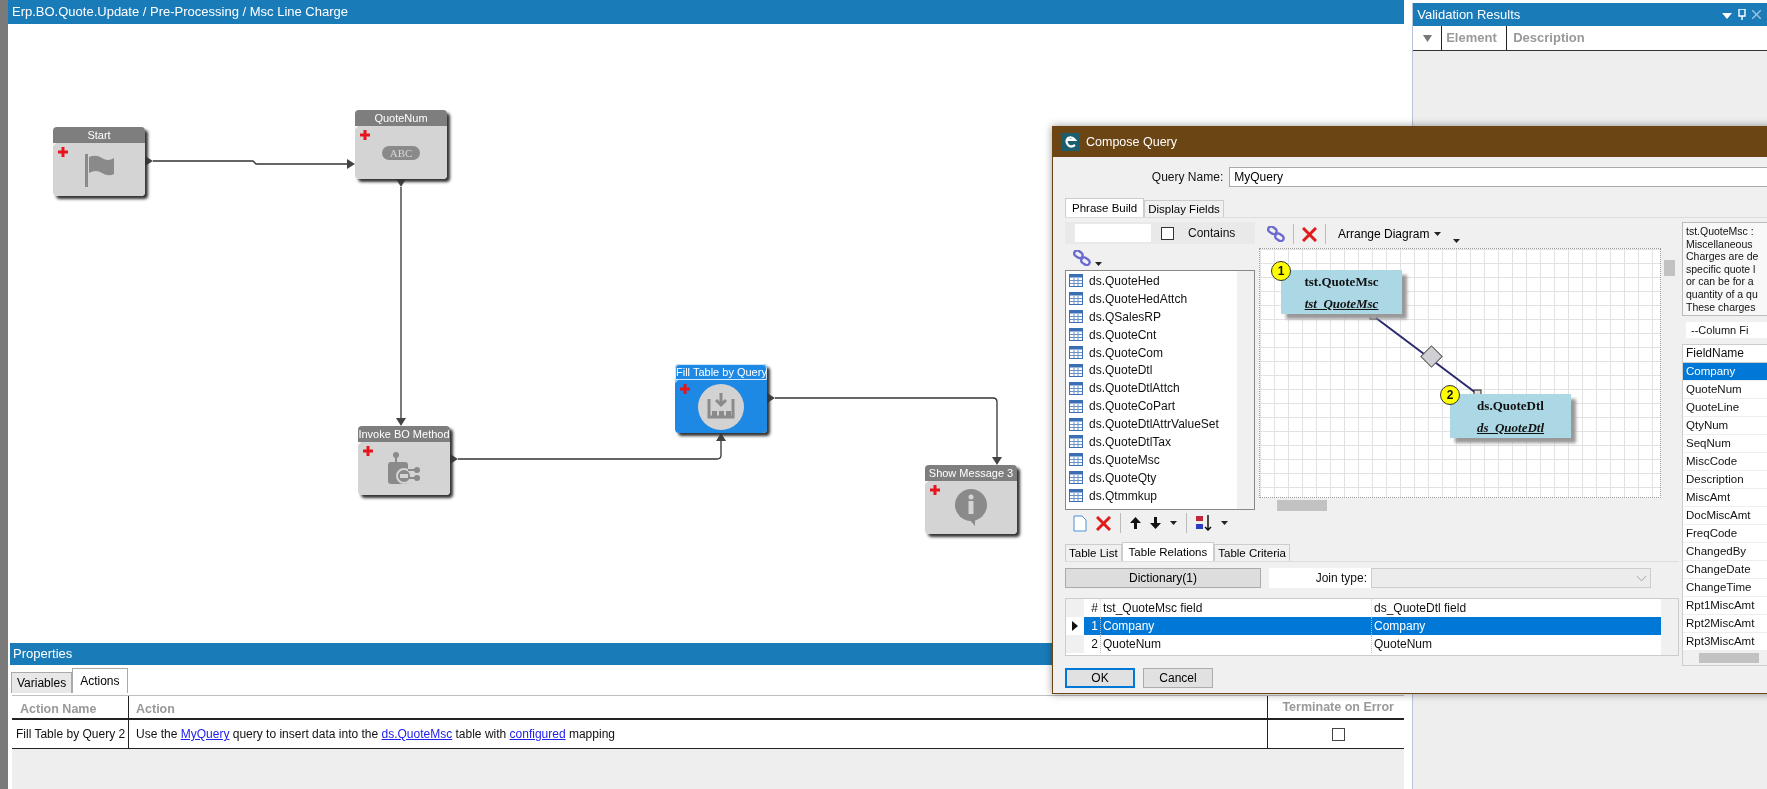 This screenshot has width=1767, height=789. What do you see at coordinates (1151, 281) in the screenshot?
I see `list-item: ds.QuoteHed` at bounding box center [1151, 281].